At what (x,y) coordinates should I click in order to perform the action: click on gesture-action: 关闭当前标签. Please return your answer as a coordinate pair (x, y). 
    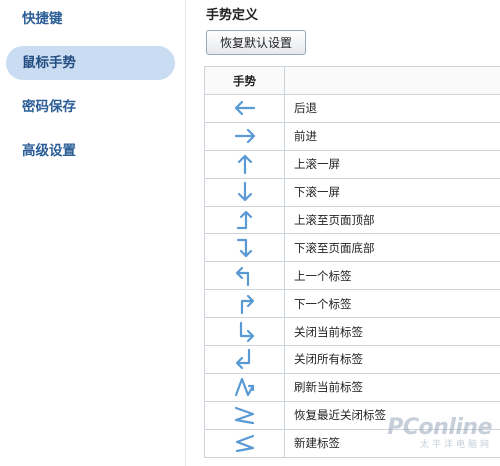
    Looking at the image, I should click on (392, 332).